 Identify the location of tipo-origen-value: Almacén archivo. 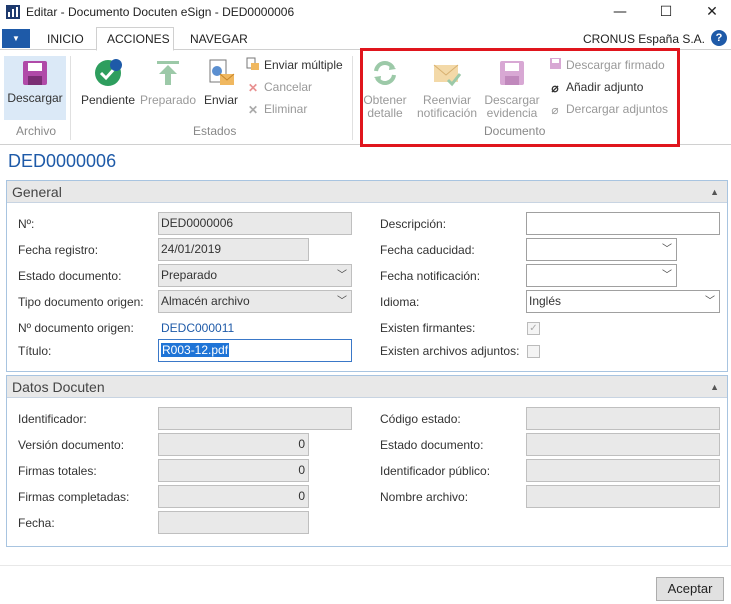
(205, 301).